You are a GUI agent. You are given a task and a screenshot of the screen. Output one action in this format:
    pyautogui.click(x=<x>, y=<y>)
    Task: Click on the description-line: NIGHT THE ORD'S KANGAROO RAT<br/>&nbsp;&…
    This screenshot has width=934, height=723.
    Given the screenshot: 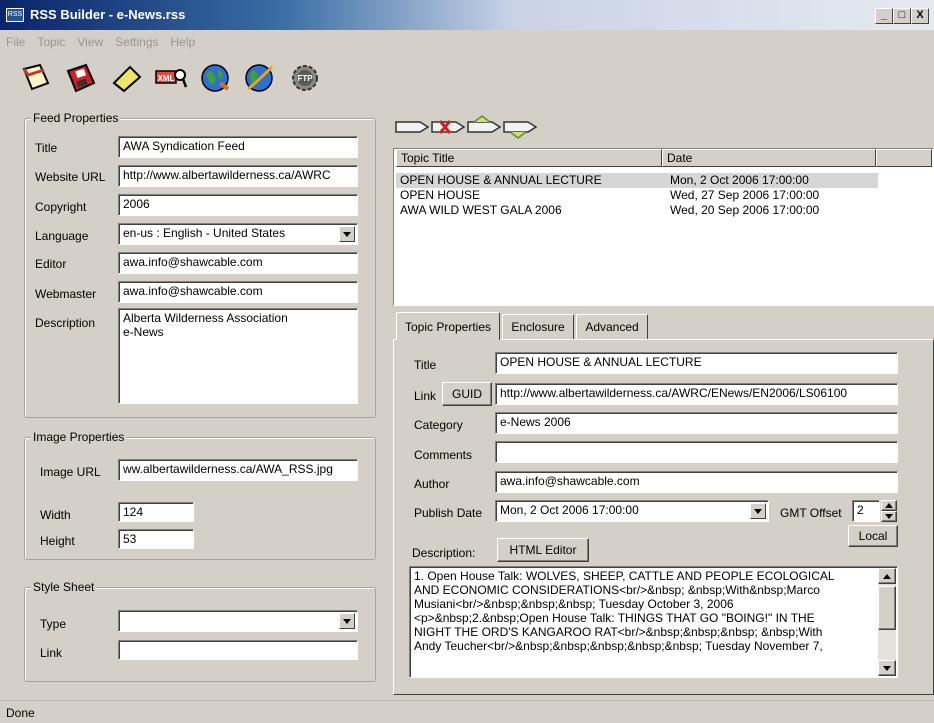 What is the action you would take?
    pyautogui.click(x=618, y=632)
    